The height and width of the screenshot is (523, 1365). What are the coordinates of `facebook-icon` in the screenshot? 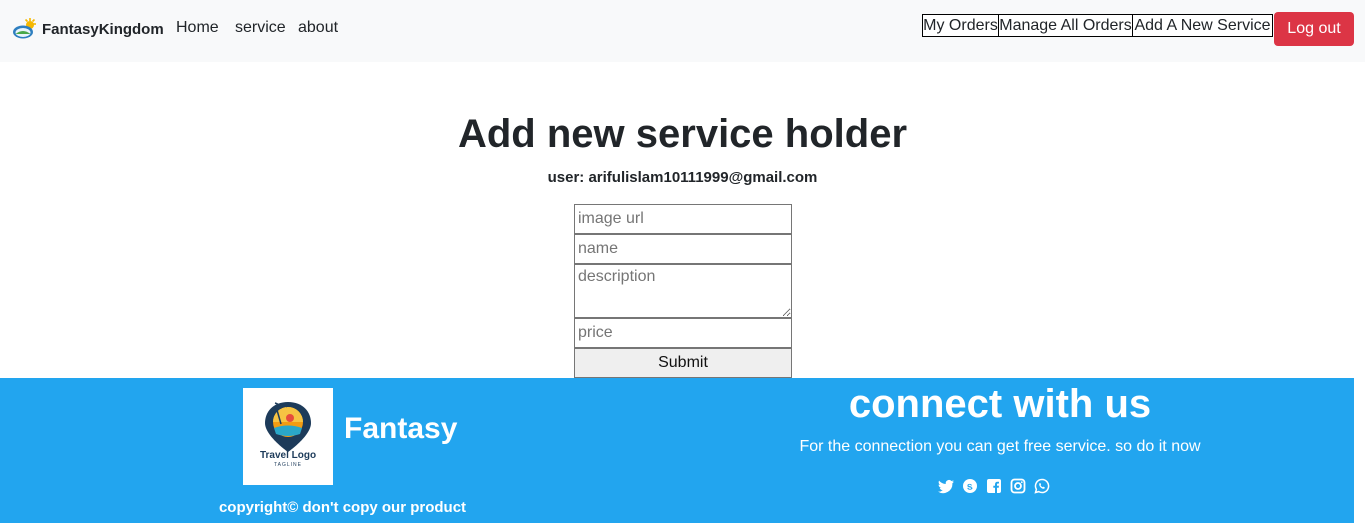 It's located at (994, 486).